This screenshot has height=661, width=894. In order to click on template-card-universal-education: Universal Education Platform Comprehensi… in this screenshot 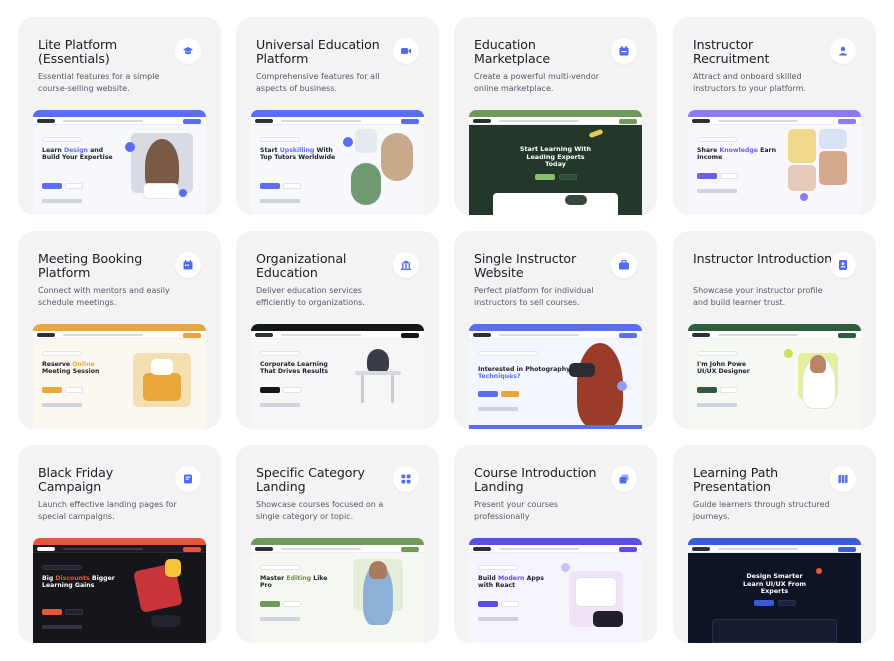, I will do `click(337, 116)`.